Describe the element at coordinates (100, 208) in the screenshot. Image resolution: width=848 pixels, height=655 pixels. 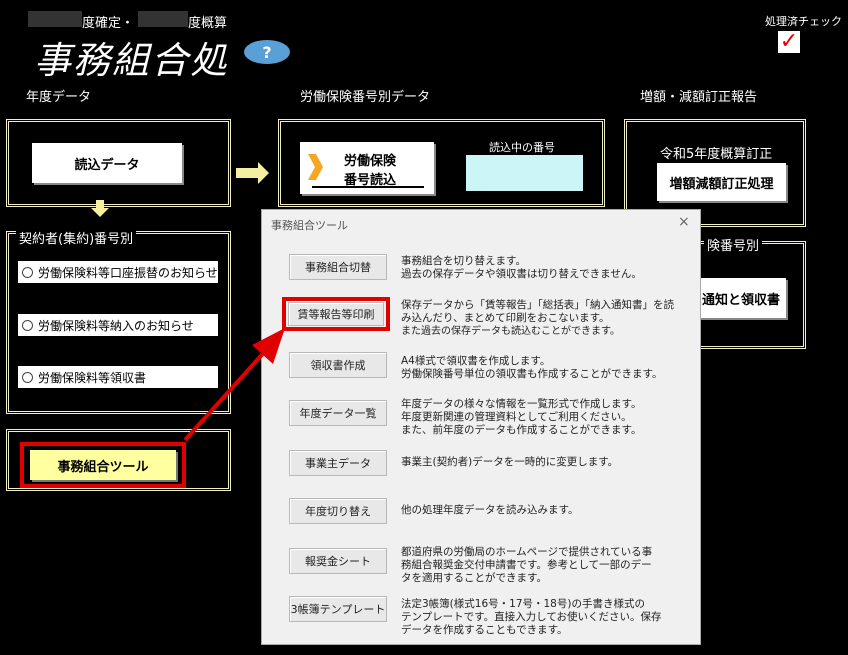
I see `down-arrow-icon` at that location.